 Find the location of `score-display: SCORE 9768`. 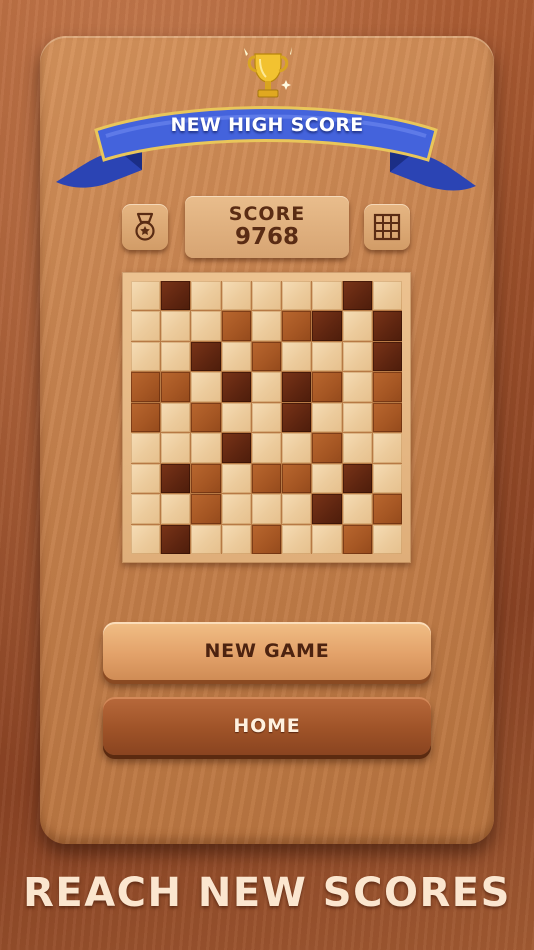

score-display: SCORE 9768 is located at coordinates (267, 227).